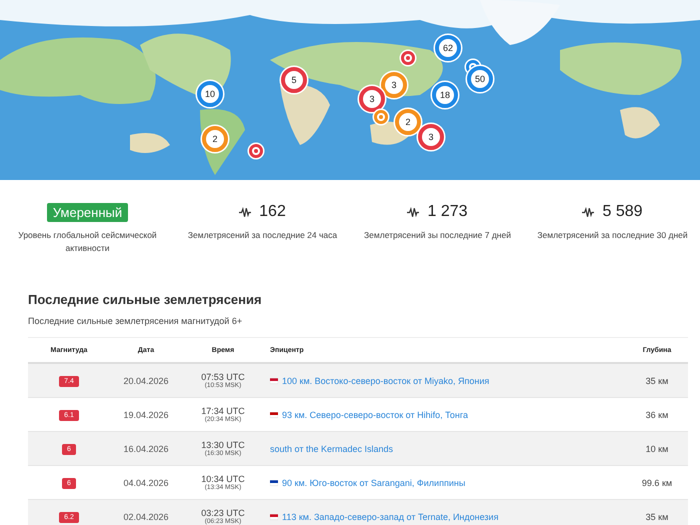 The image size is (700, 525). I want to click on depth-cell: 36 км, so click(657, 415).